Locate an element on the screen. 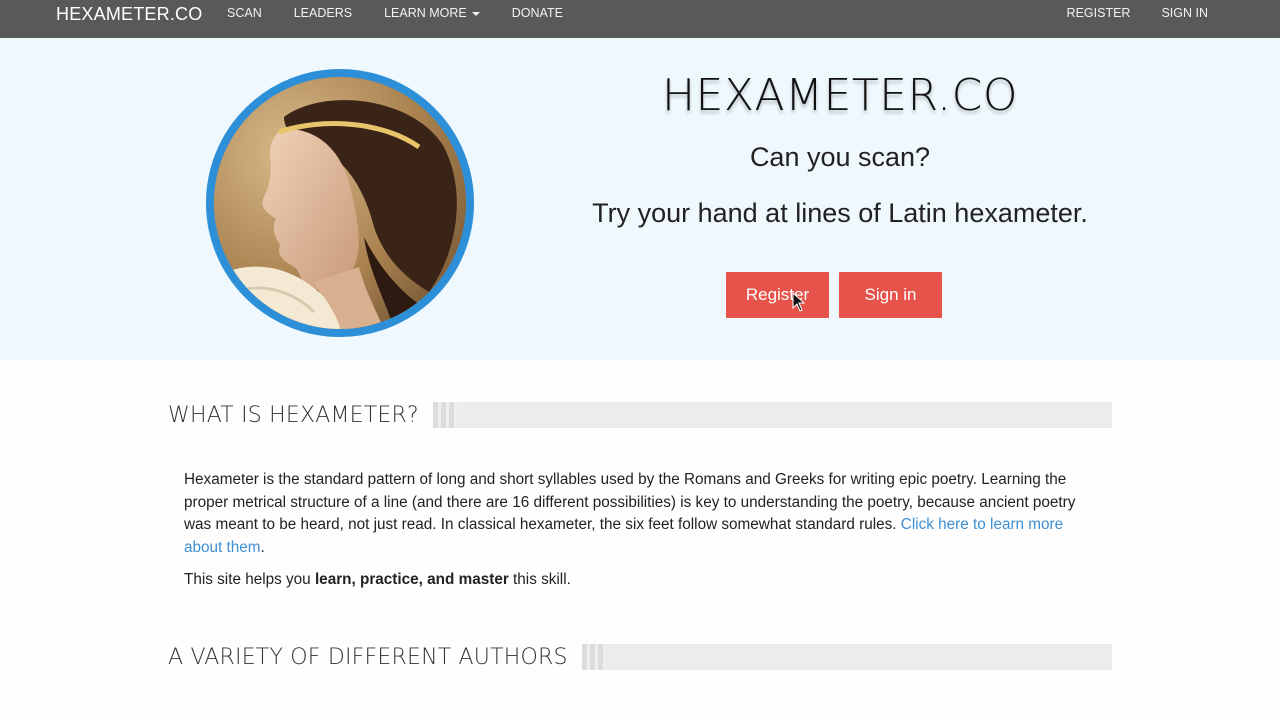 The width and height of the screenshot is (1280, 720). nav-sign-in: SIGN IN is located at coordinates (1184, 19).